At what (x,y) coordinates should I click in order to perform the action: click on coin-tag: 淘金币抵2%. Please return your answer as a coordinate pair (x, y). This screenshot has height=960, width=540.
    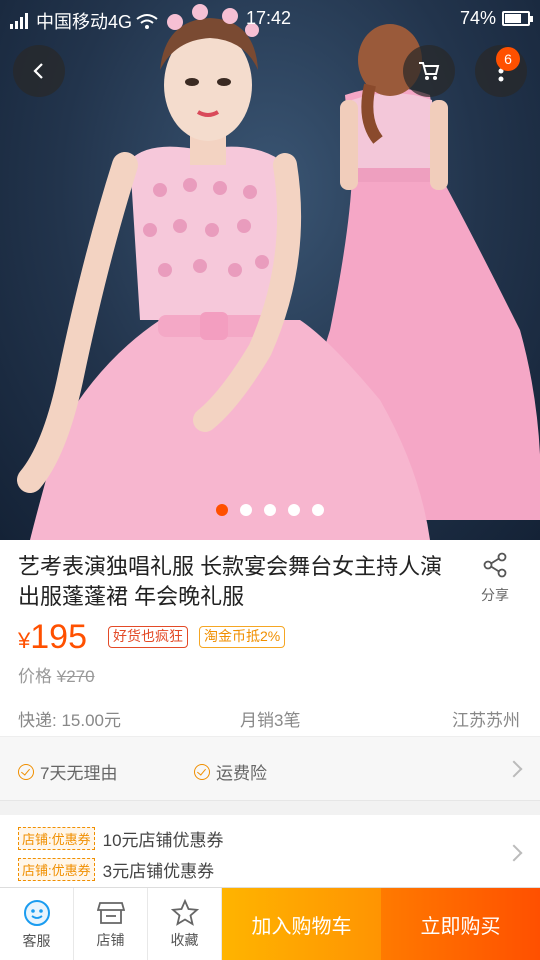
    Looking at the image, I should click on (242, 637).